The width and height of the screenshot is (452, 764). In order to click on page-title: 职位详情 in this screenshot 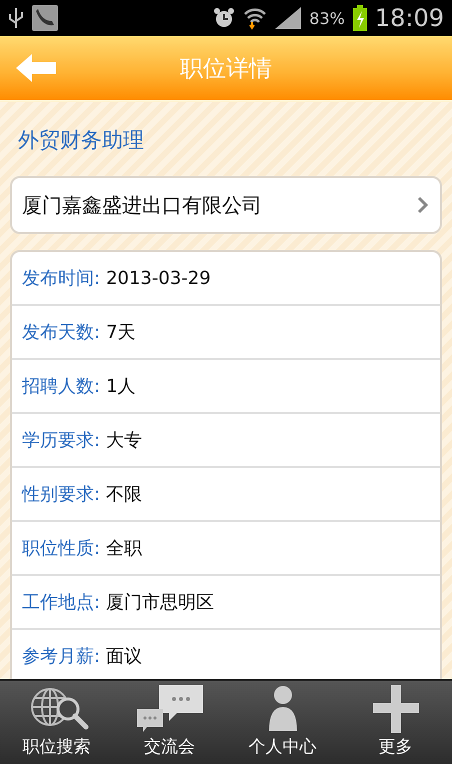, I will do `click(226, 69)`.